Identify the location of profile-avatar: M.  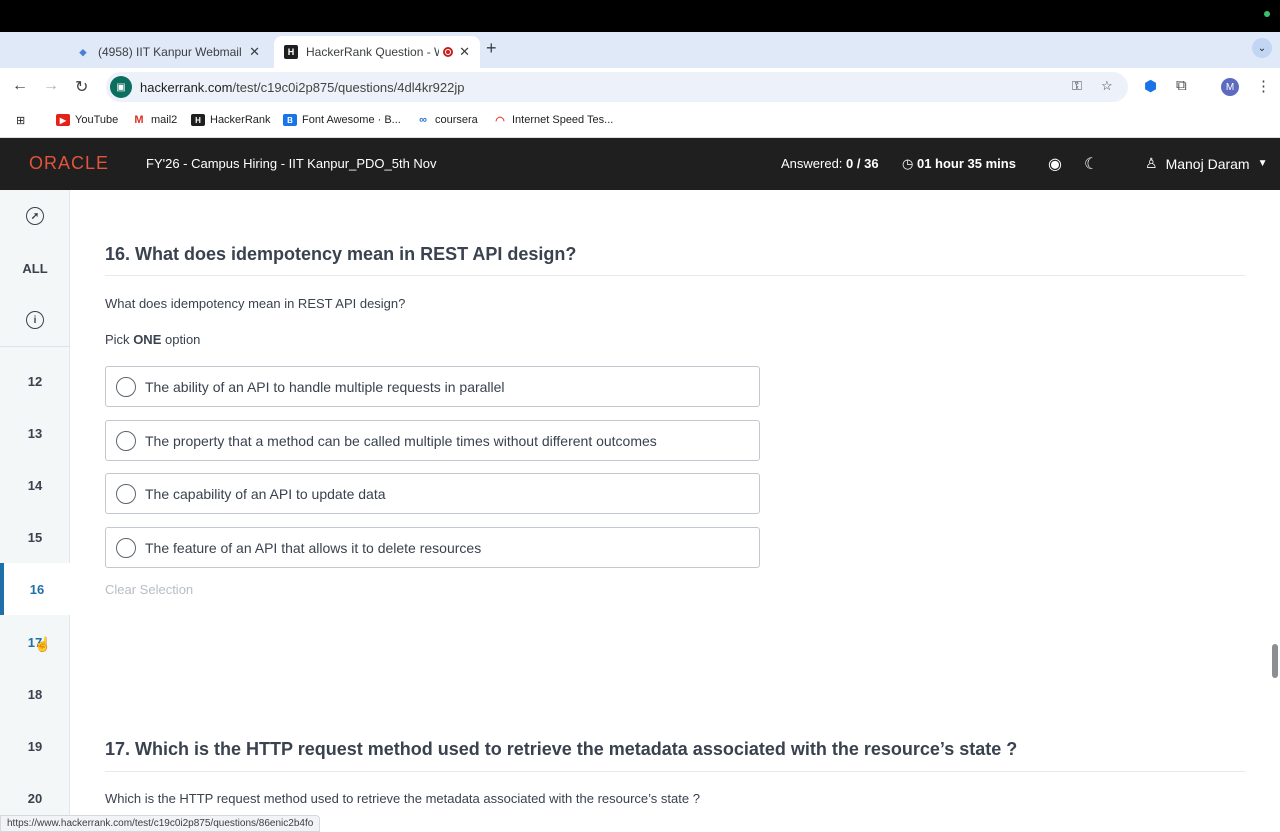
(1230, 87).